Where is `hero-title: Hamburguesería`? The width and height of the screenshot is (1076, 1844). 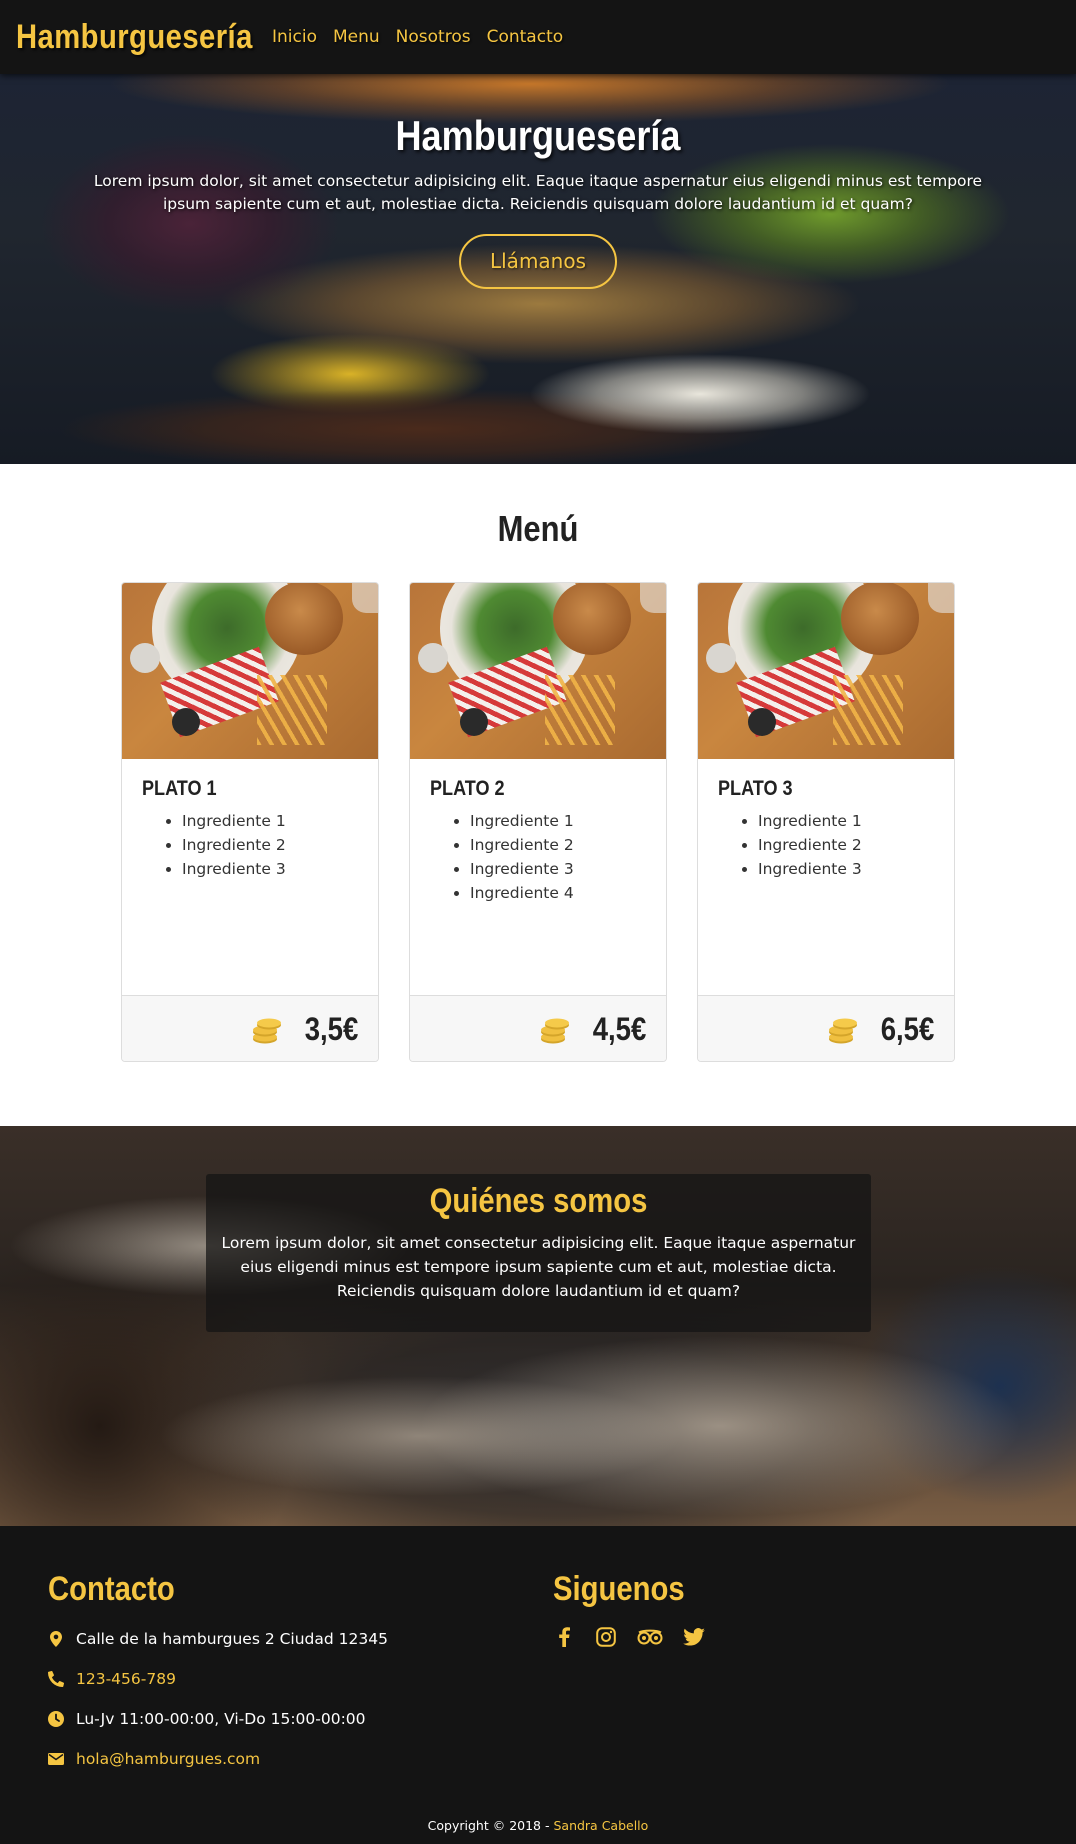 hero-title: Hamburguesería is located at coordinates (538, 135).